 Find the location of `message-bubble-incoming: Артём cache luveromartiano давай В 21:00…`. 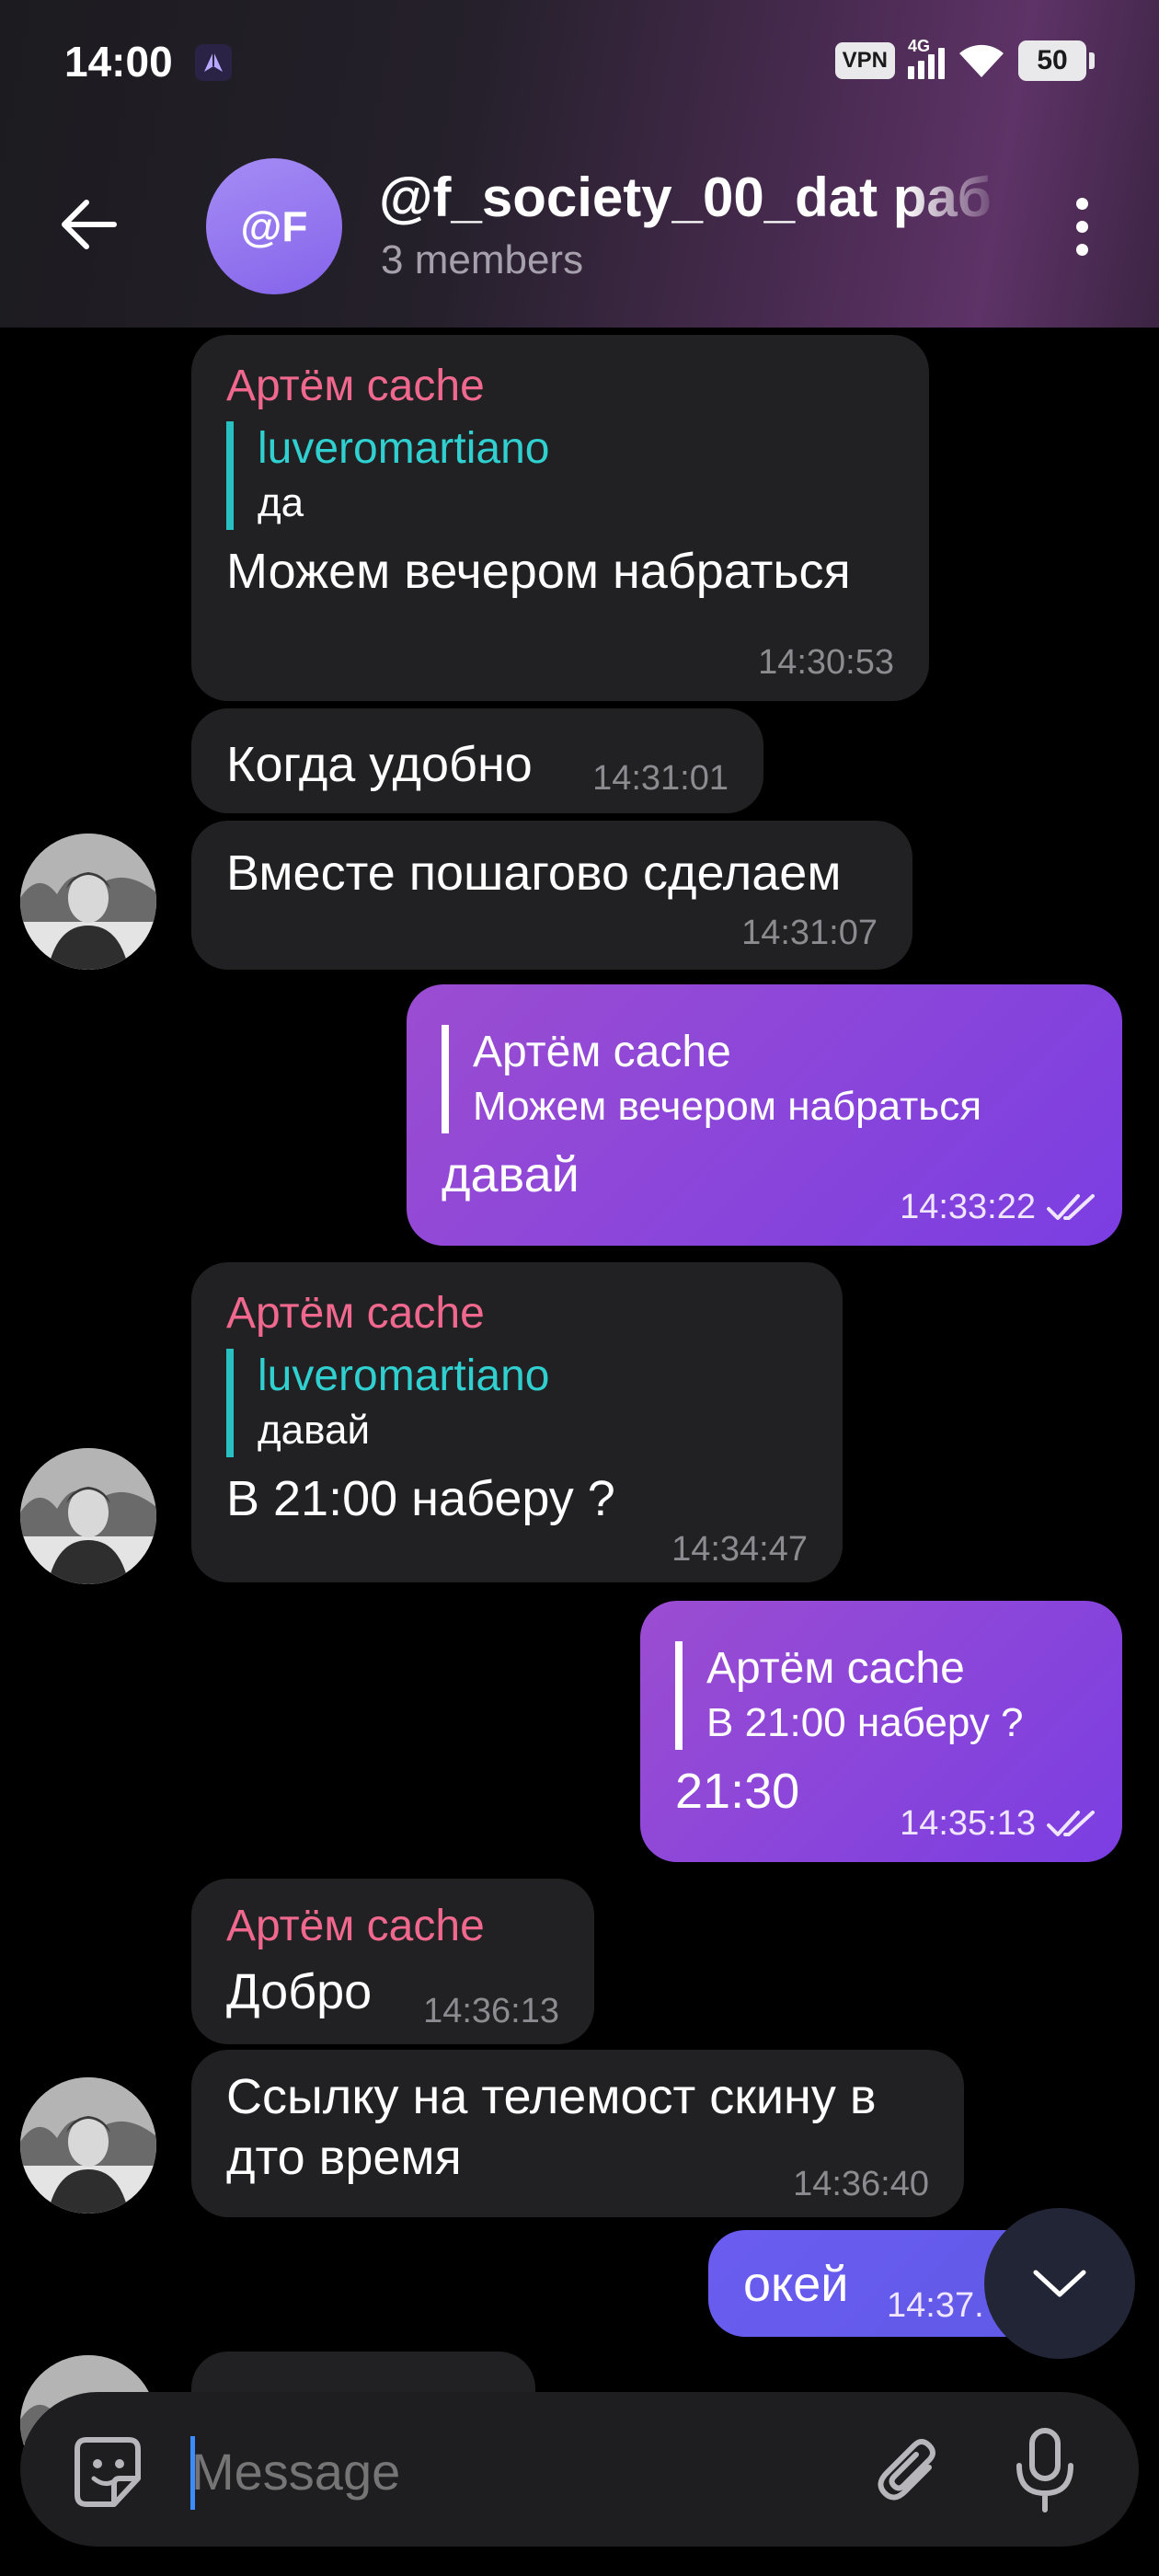

message-bubble-incoming: Артём cache luveromartiano давай В 21:00… is located at coordinates (517, 1422).